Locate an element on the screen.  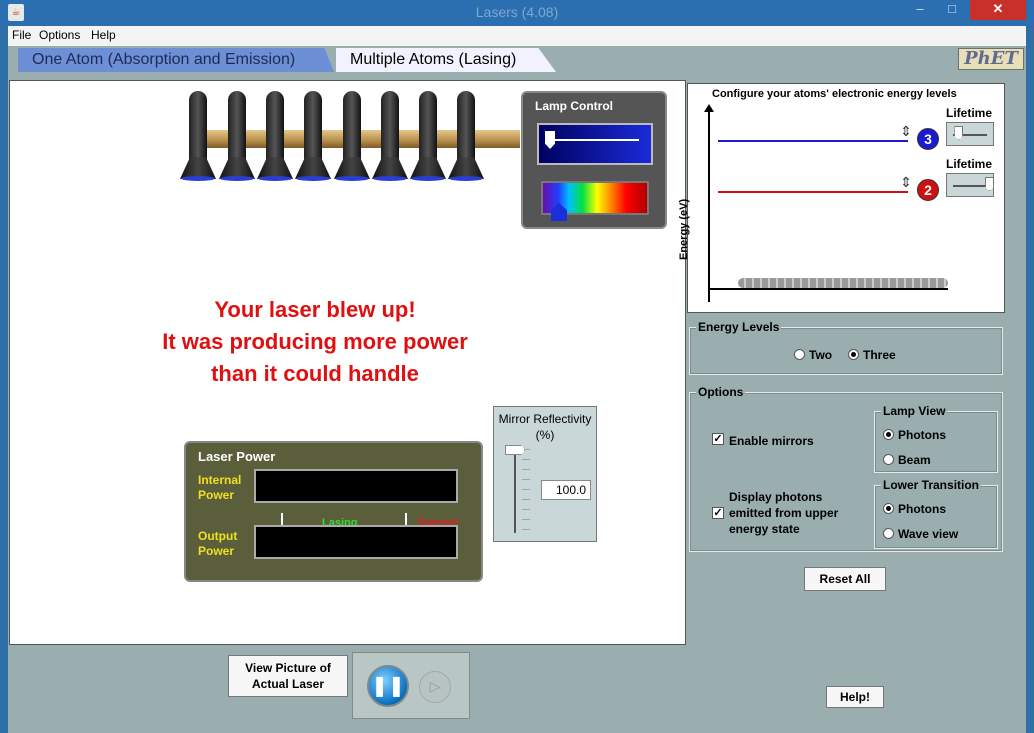
lifetime-slider-thumb-level2 is located at coordinates (989, 184).